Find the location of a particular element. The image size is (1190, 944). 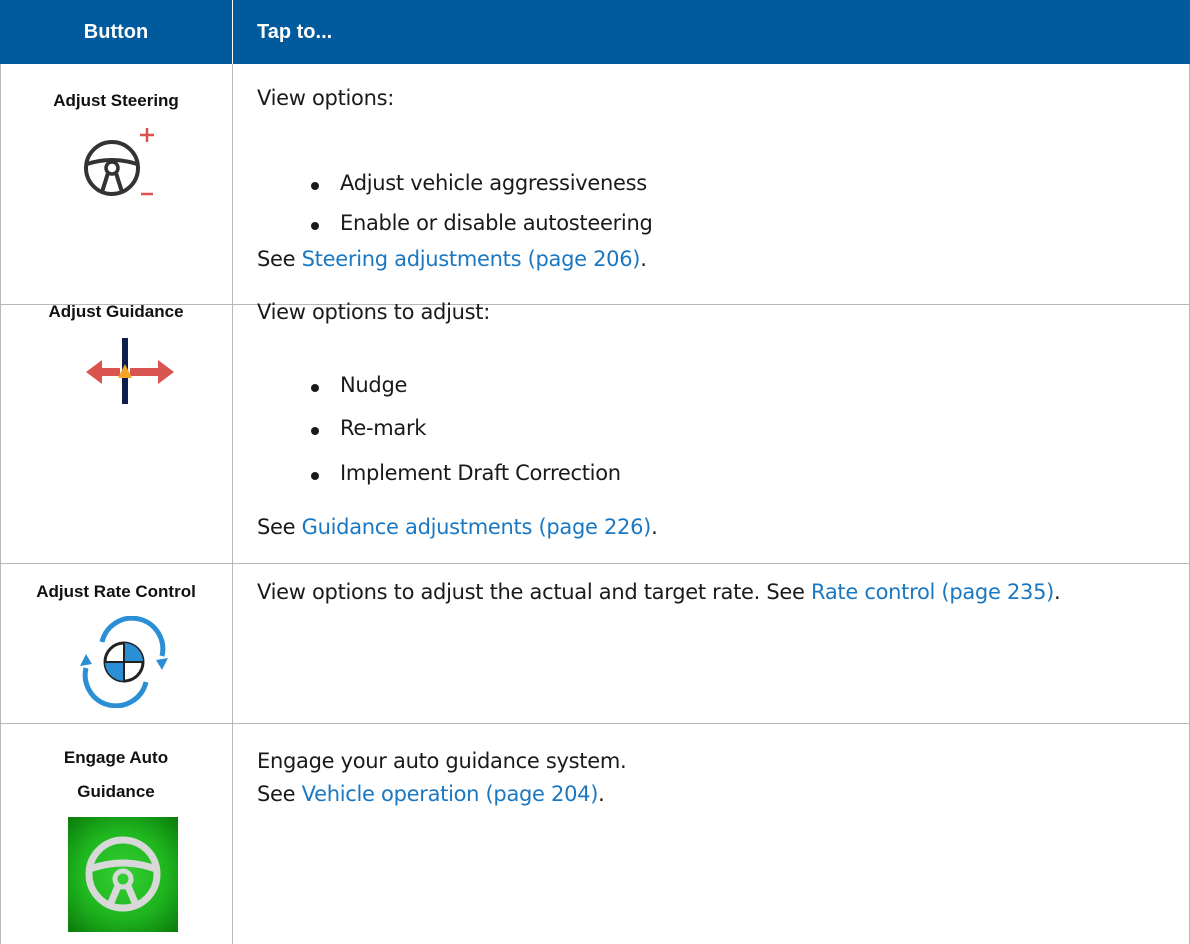

adjust-guidance-intro: View options to adjust: is located at coordinates (373, 312).